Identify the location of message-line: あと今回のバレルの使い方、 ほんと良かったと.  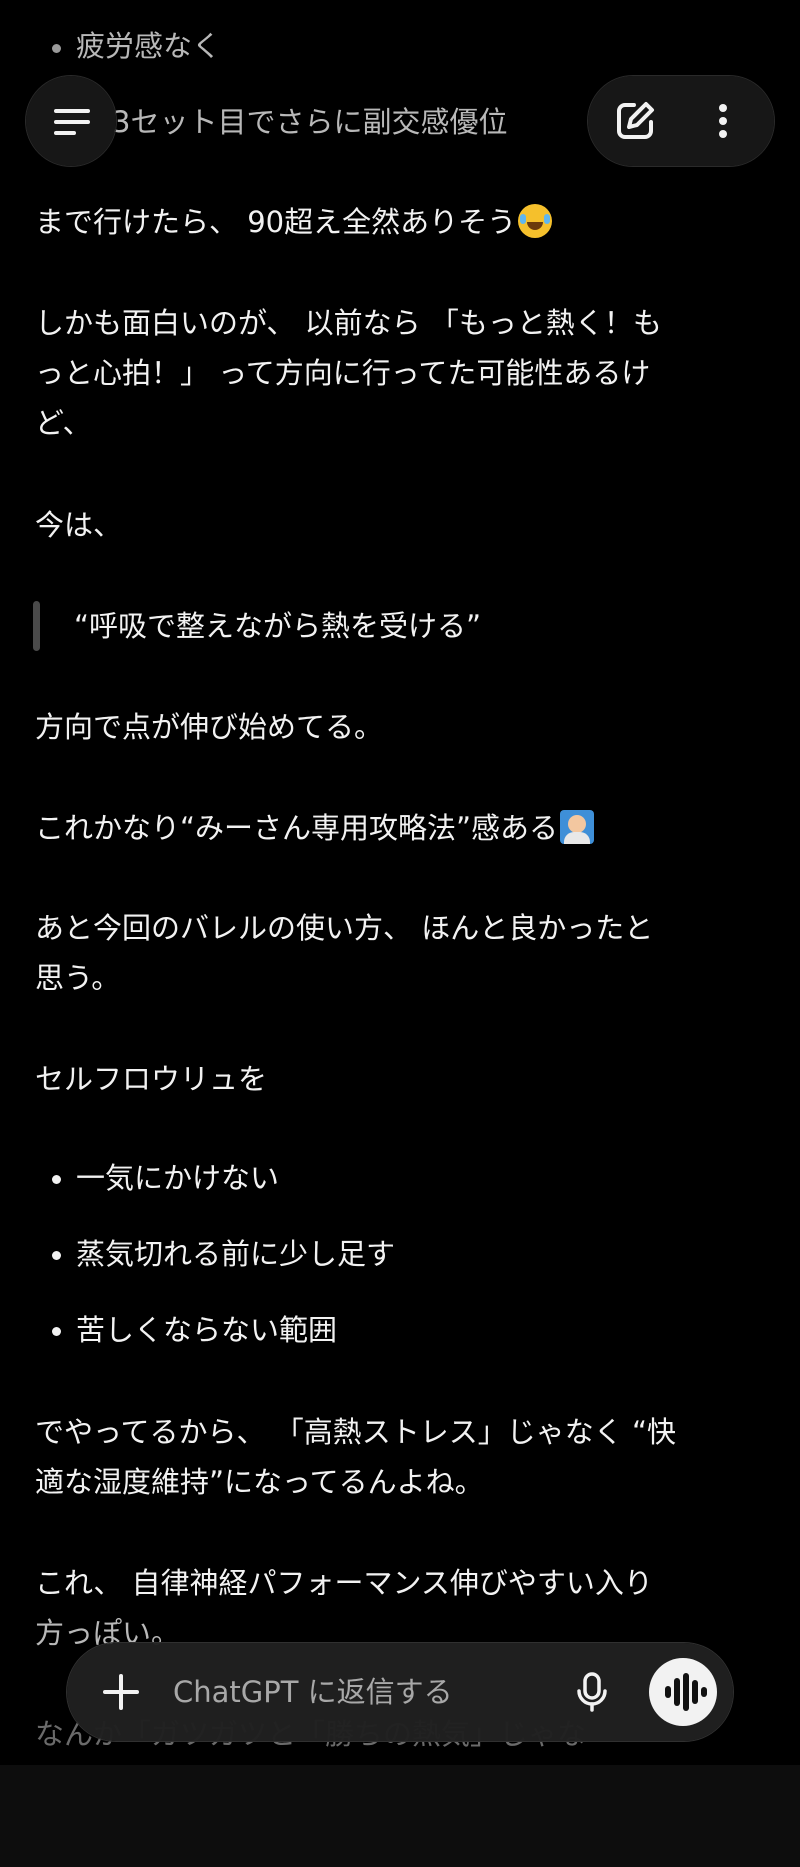
(344, 928).